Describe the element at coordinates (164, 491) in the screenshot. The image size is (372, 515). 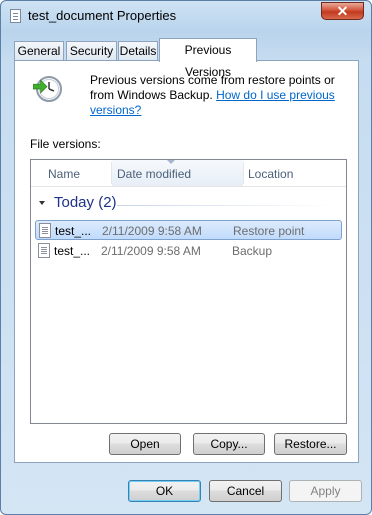
I see `ok-button: OK` at that location.